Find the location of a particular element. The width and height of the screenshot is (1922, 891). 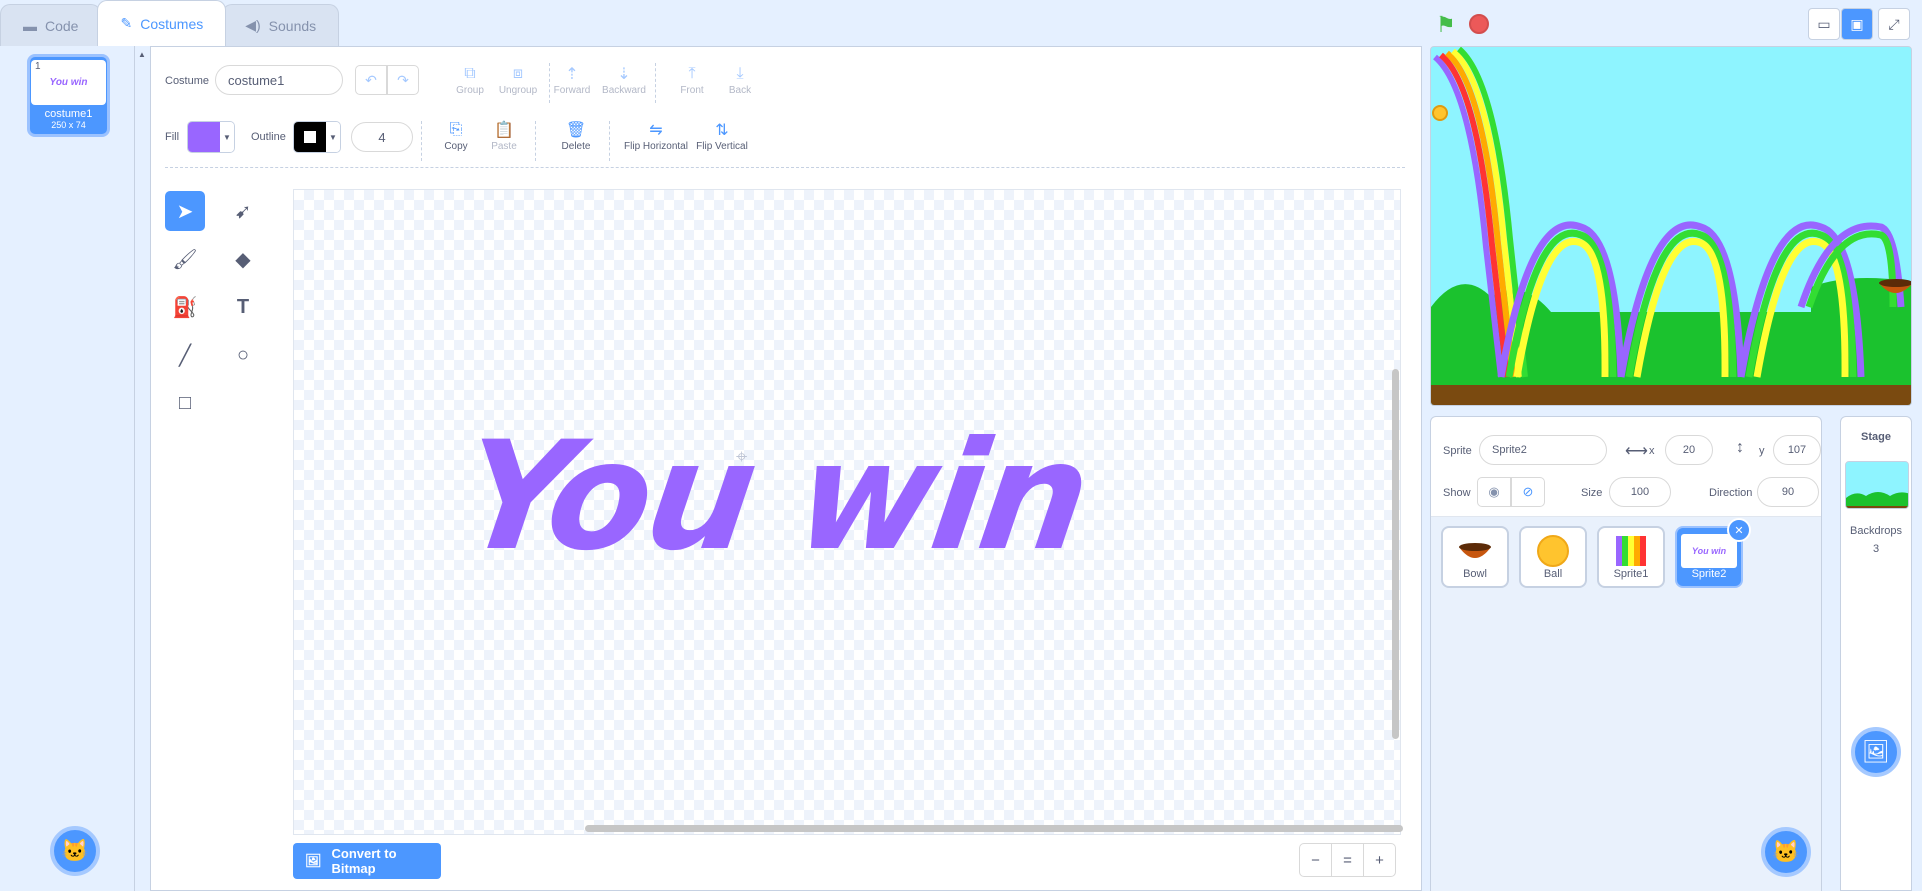

forward-button: ⇡ Forward is located at coordinates (572, 85).